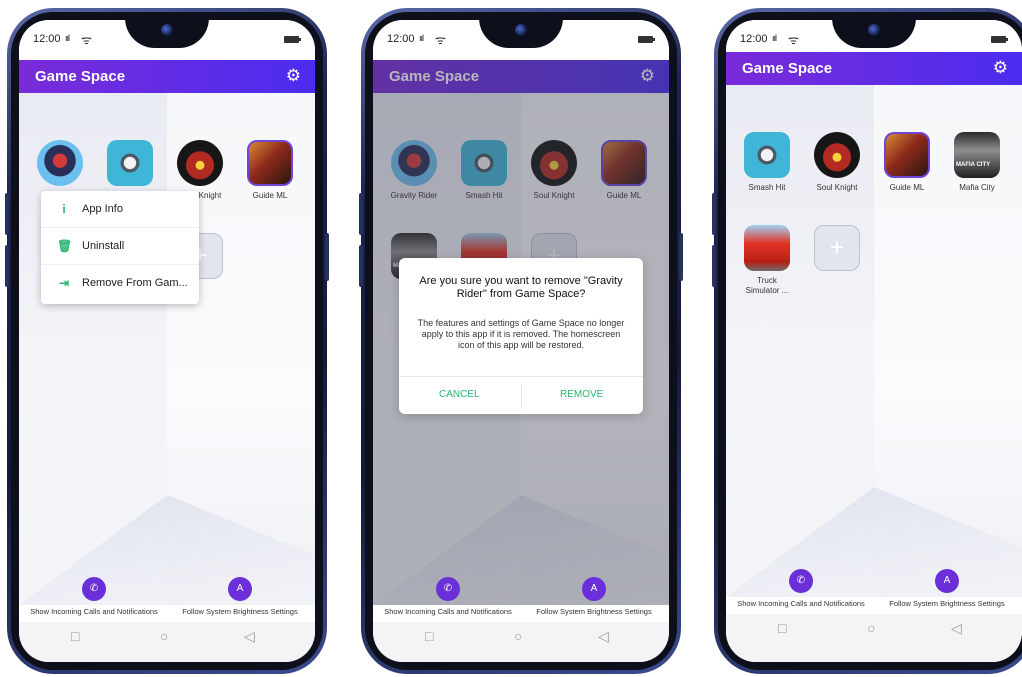 The width and height of the screenshot is (1022, 677). I want to click on menu-item-uninstall: 🗑 Uninstall, so click(120, 246).